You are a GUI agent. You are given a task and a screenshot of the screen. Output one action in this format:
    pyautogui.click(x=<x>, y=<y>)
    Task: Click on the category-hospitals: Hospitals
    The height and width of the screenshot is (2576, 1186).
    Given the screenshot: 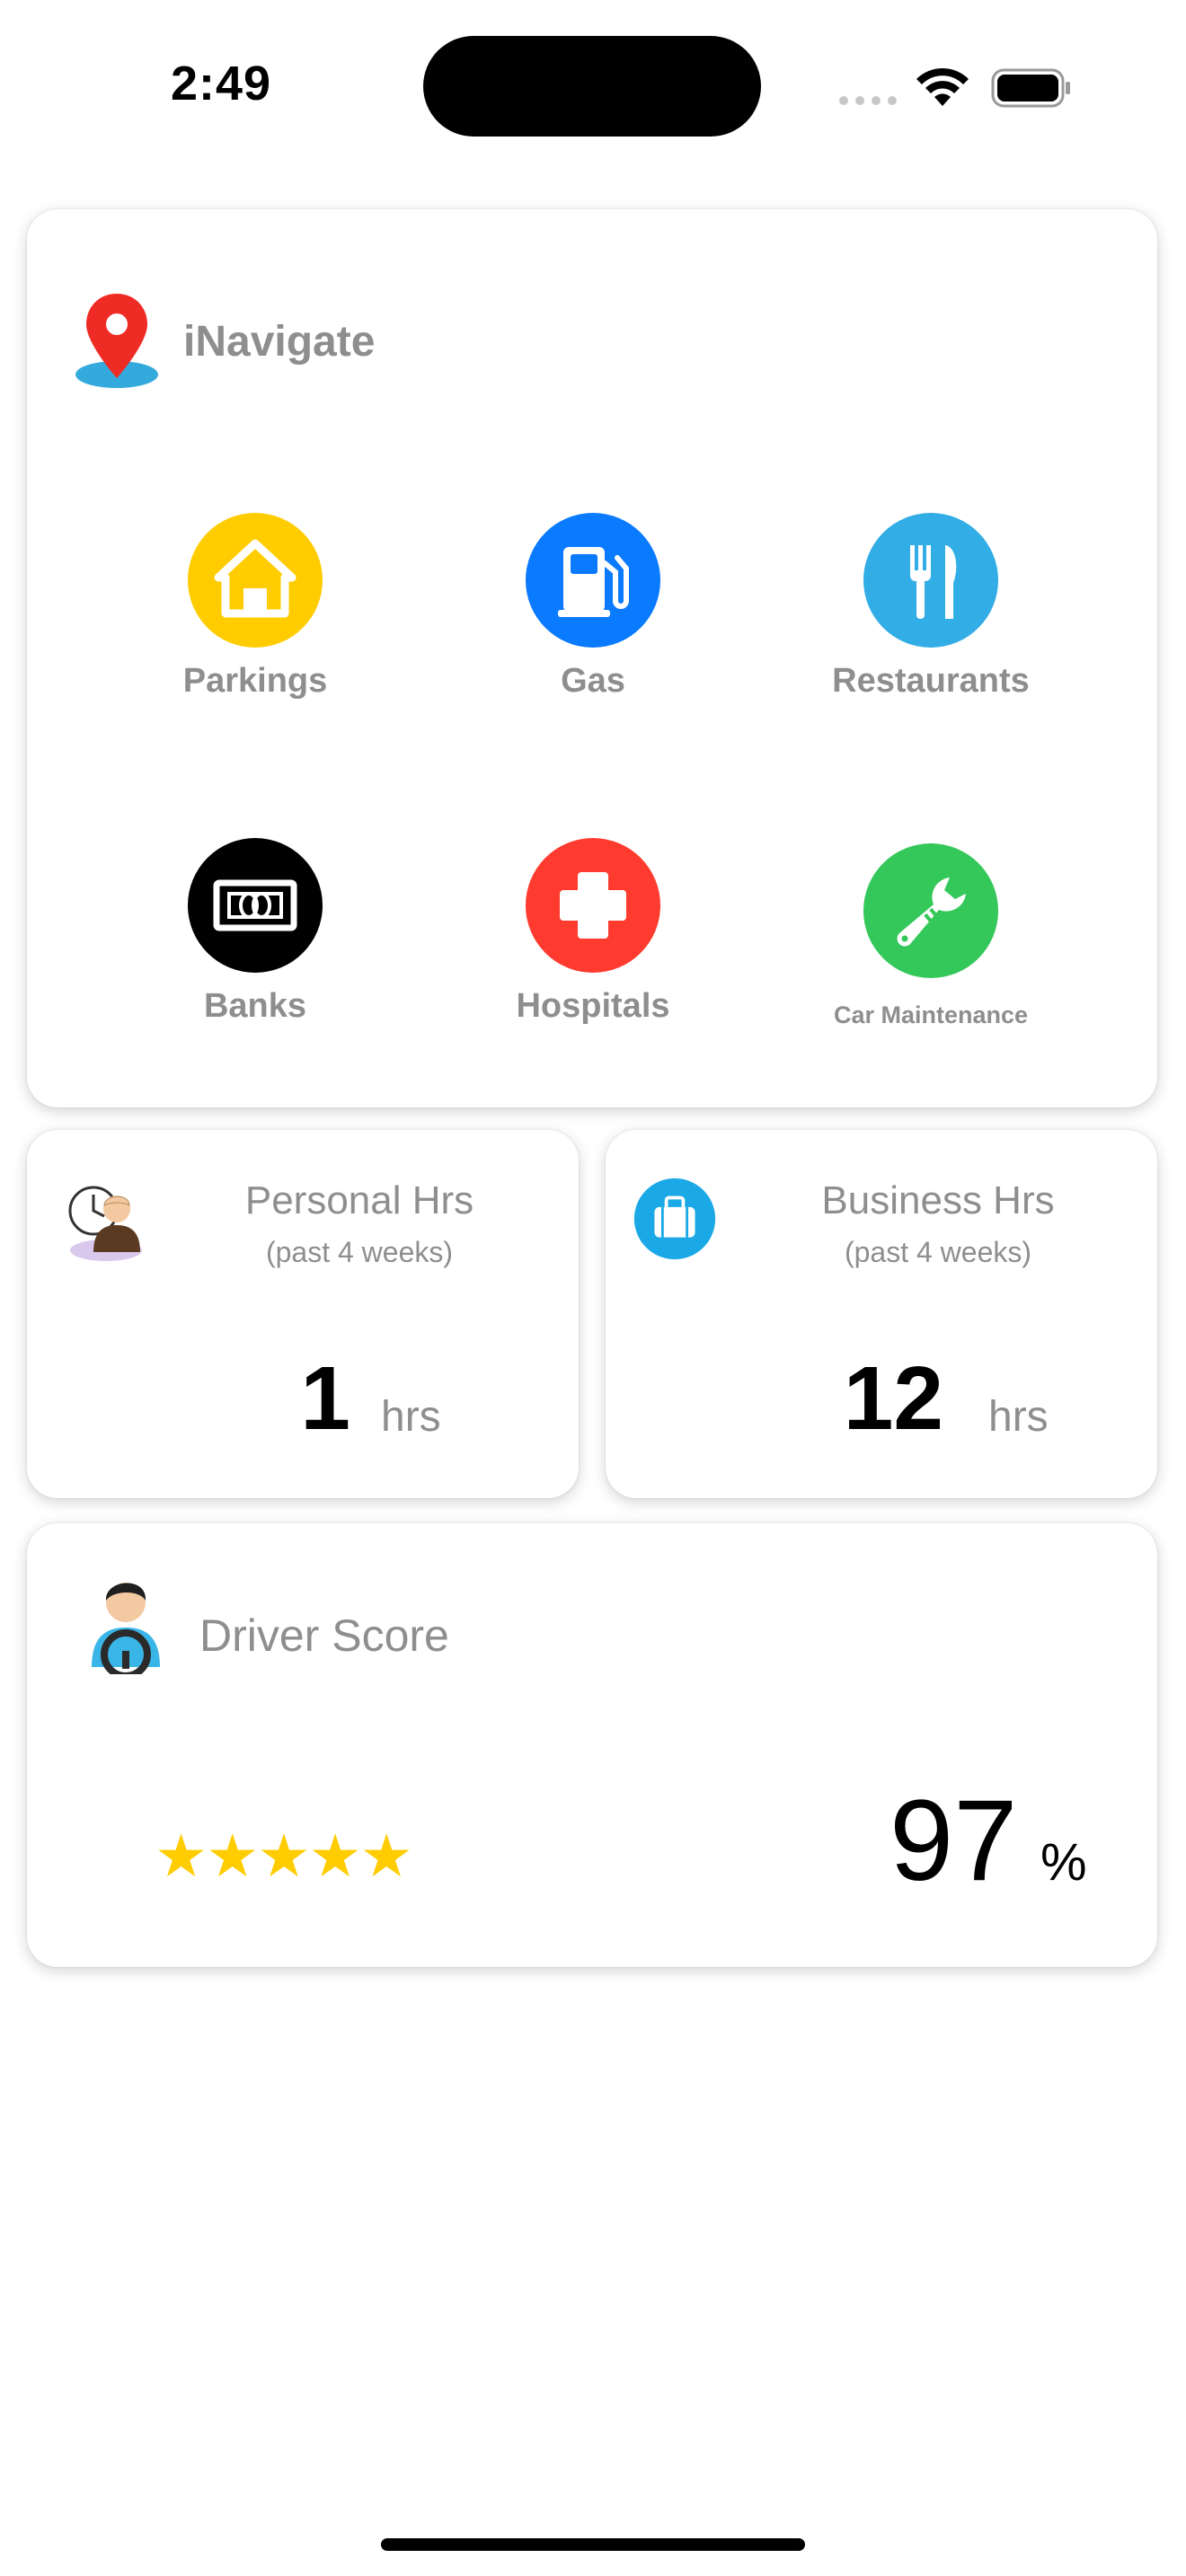 What is the action you would take?
    pyautogui.click(x=593, y=932)
    